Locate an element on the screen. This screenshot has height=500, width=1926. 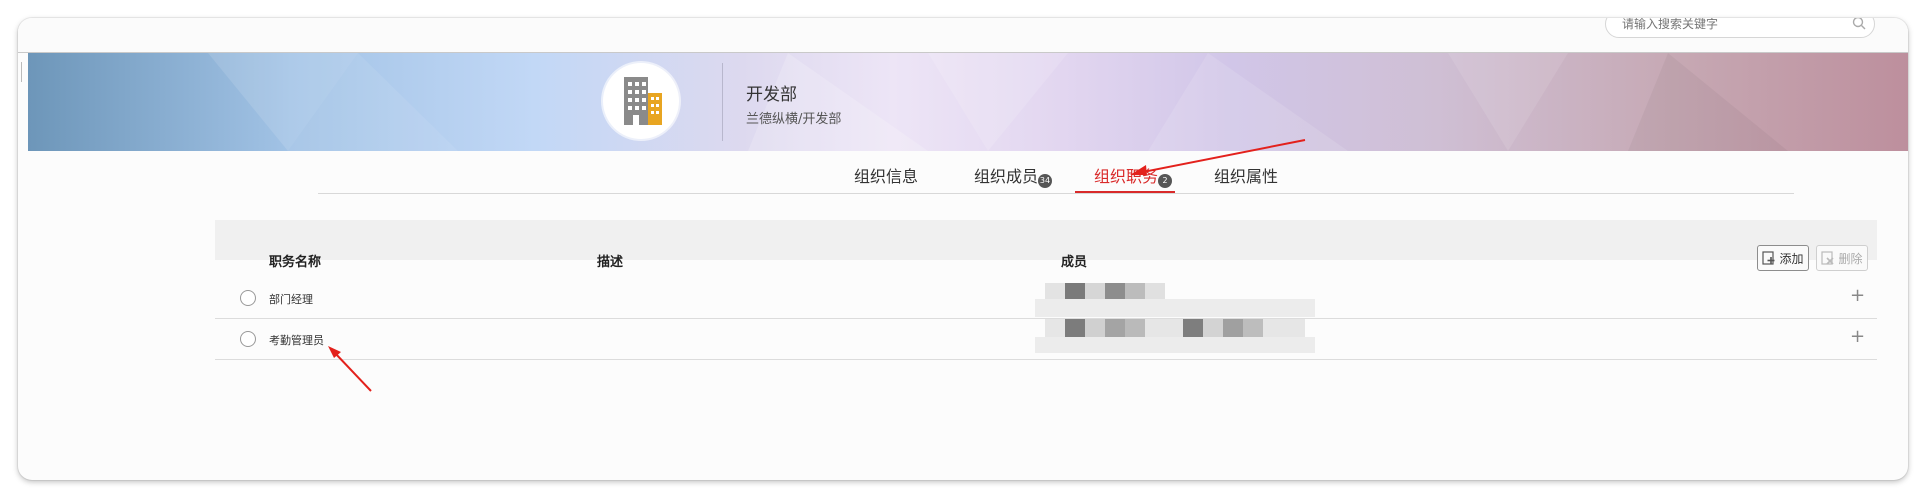
org-path: 兰德纵横/开发部 is located at coordinates (794, 119).